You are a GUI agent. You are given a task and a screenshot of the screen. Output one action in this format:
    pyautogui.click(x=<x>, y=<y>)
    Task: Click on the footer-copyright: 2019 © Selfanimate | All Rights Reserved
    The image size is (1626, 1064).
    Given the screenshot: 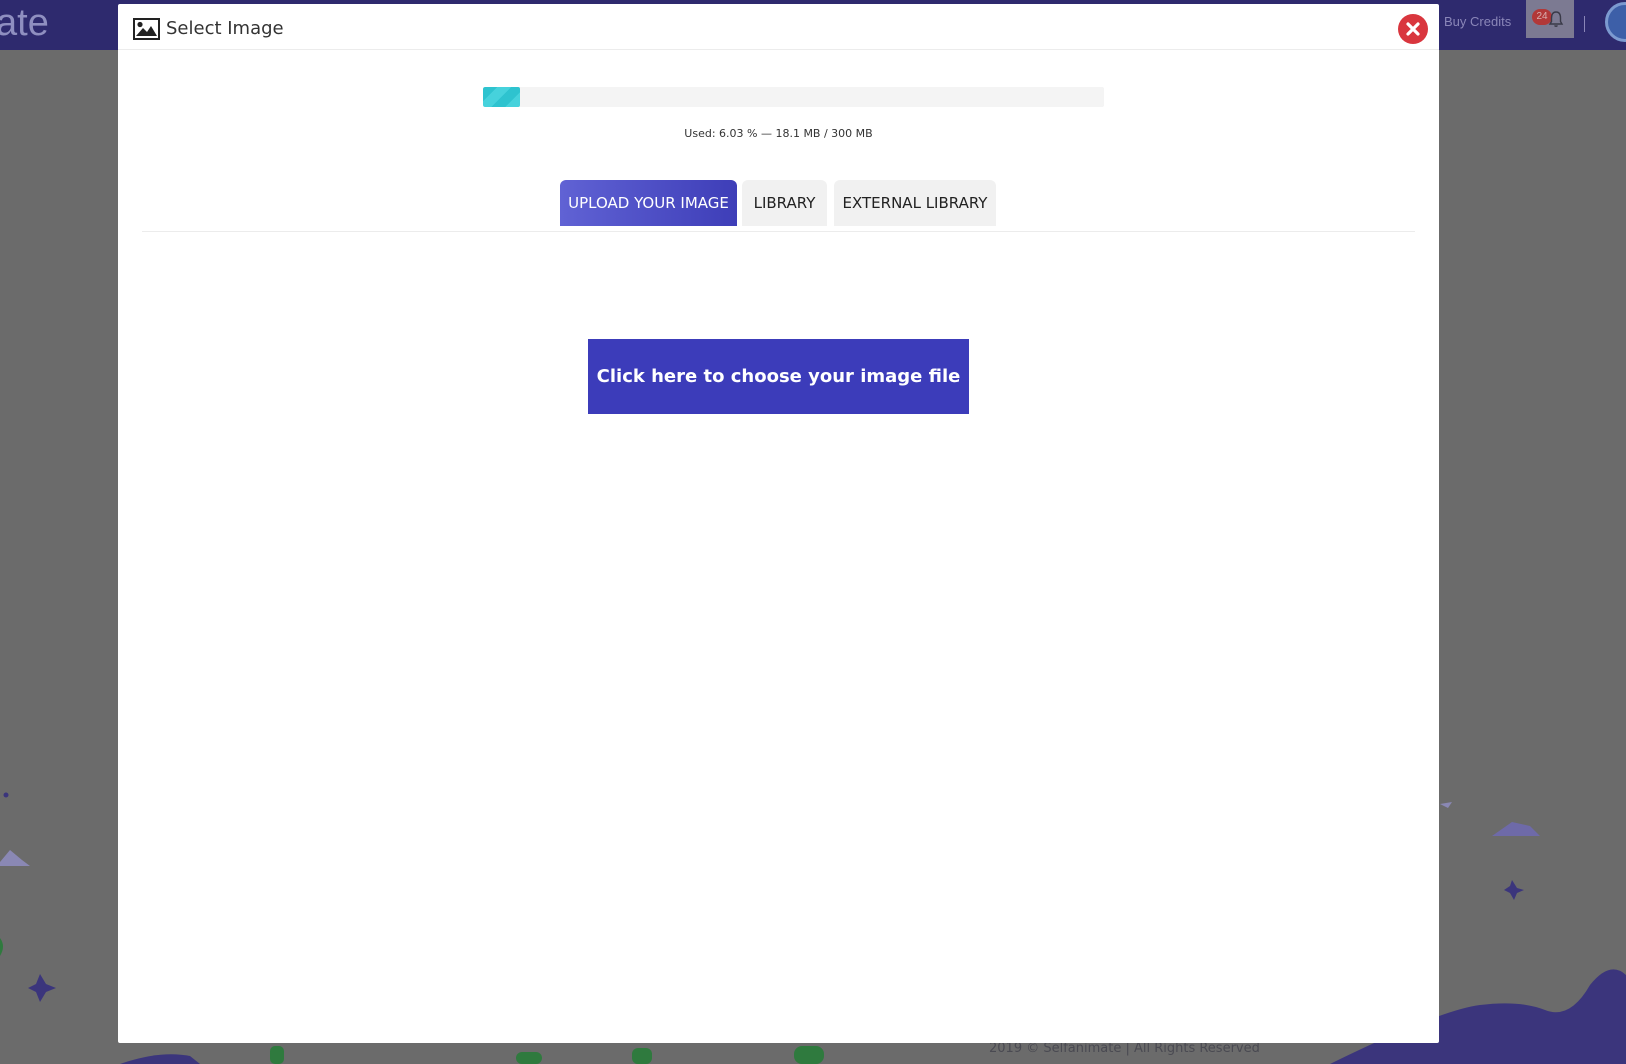 What is the action you would take?
    pyautogui.click(x=1124, y=1048)
    